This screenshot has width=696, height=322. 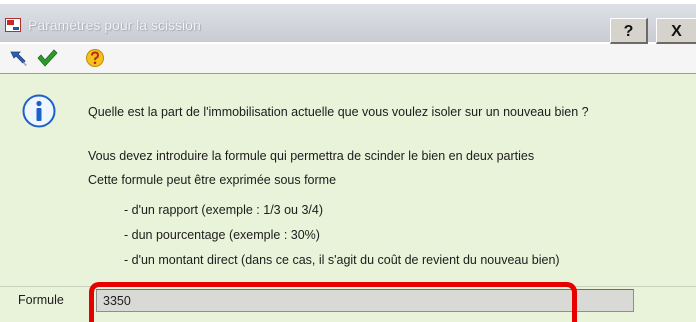 I want to click on formule-label: Formule, so click(x=41, y=300).